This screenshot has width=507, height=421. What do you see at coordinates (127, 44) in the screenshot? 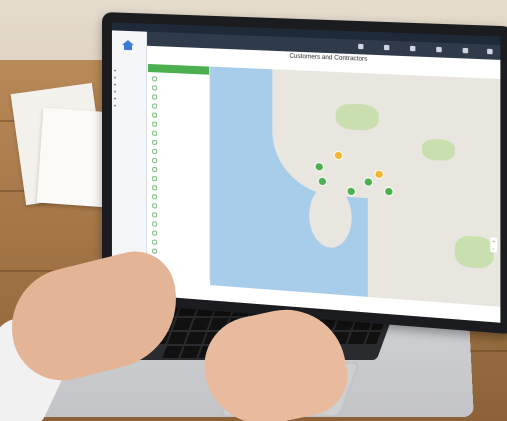
I see `house-logo-icon` at bounding box center [127, 44].